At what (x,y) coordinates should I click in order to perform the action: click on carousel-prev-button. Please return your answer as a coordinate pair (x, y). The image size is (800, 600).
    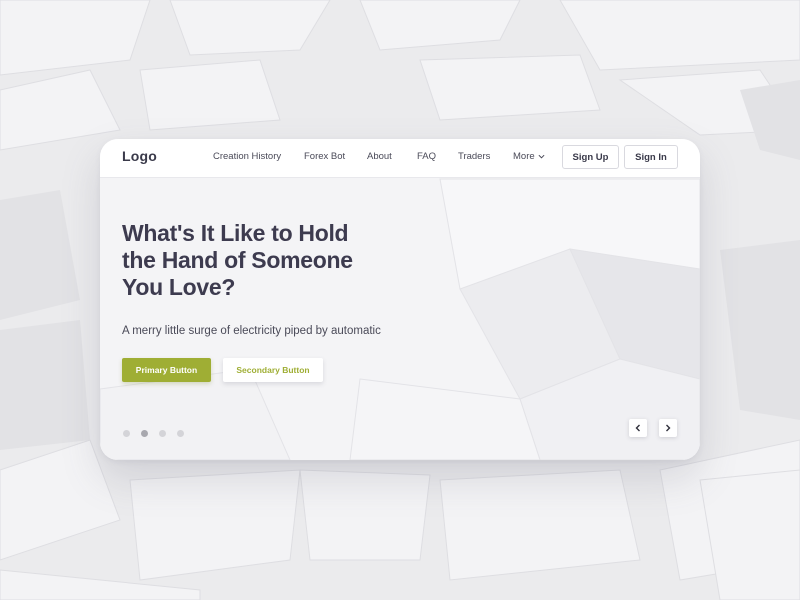
    Looking at the image, I should click on (638, 428).